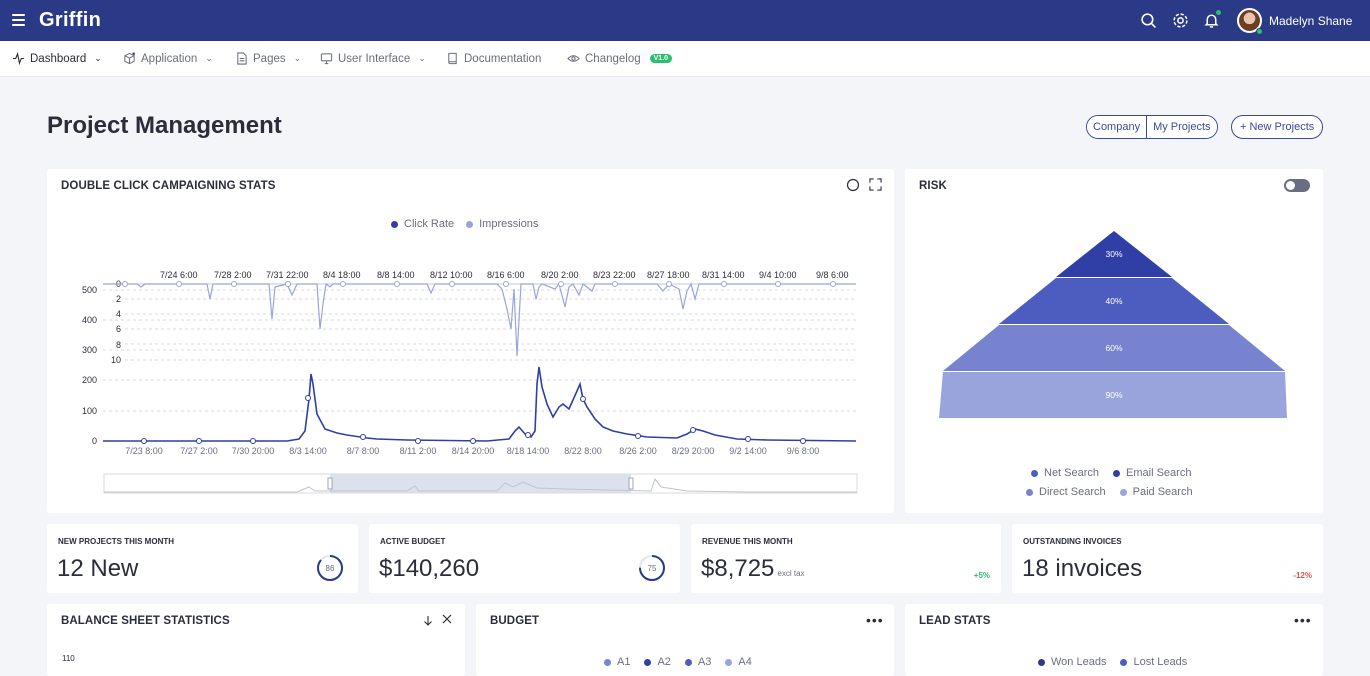 This screenshot has width=1370, height=676. What do you see at coordinates (803, 451) in the screenshot?
I see `bottom-date-label: 9/6 8:00` at bounding box center [803, 451].